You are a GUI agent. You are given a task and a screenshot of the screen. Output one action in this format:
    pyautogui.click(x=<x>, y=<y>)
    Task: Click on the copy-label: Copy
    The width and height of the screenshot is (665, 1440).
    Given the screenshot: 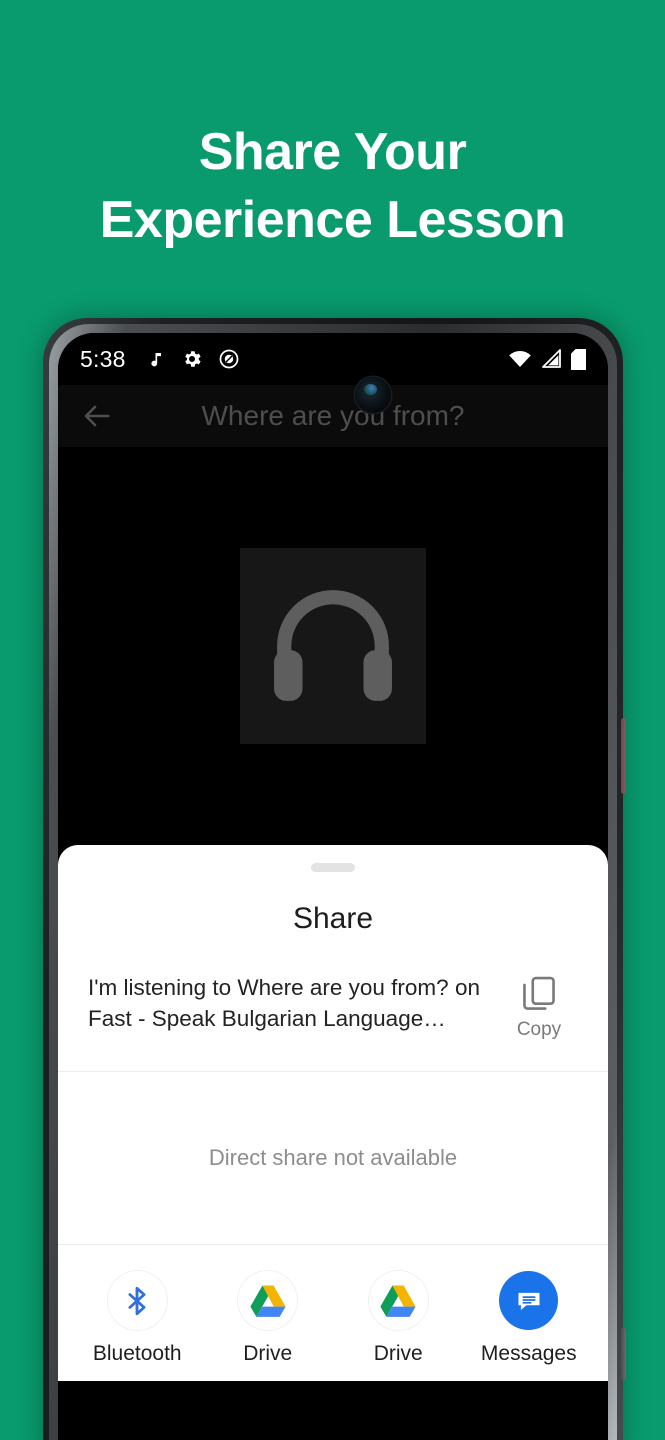 What is the action you would take?
    pyautogui.click(x=539, y=1029)
    